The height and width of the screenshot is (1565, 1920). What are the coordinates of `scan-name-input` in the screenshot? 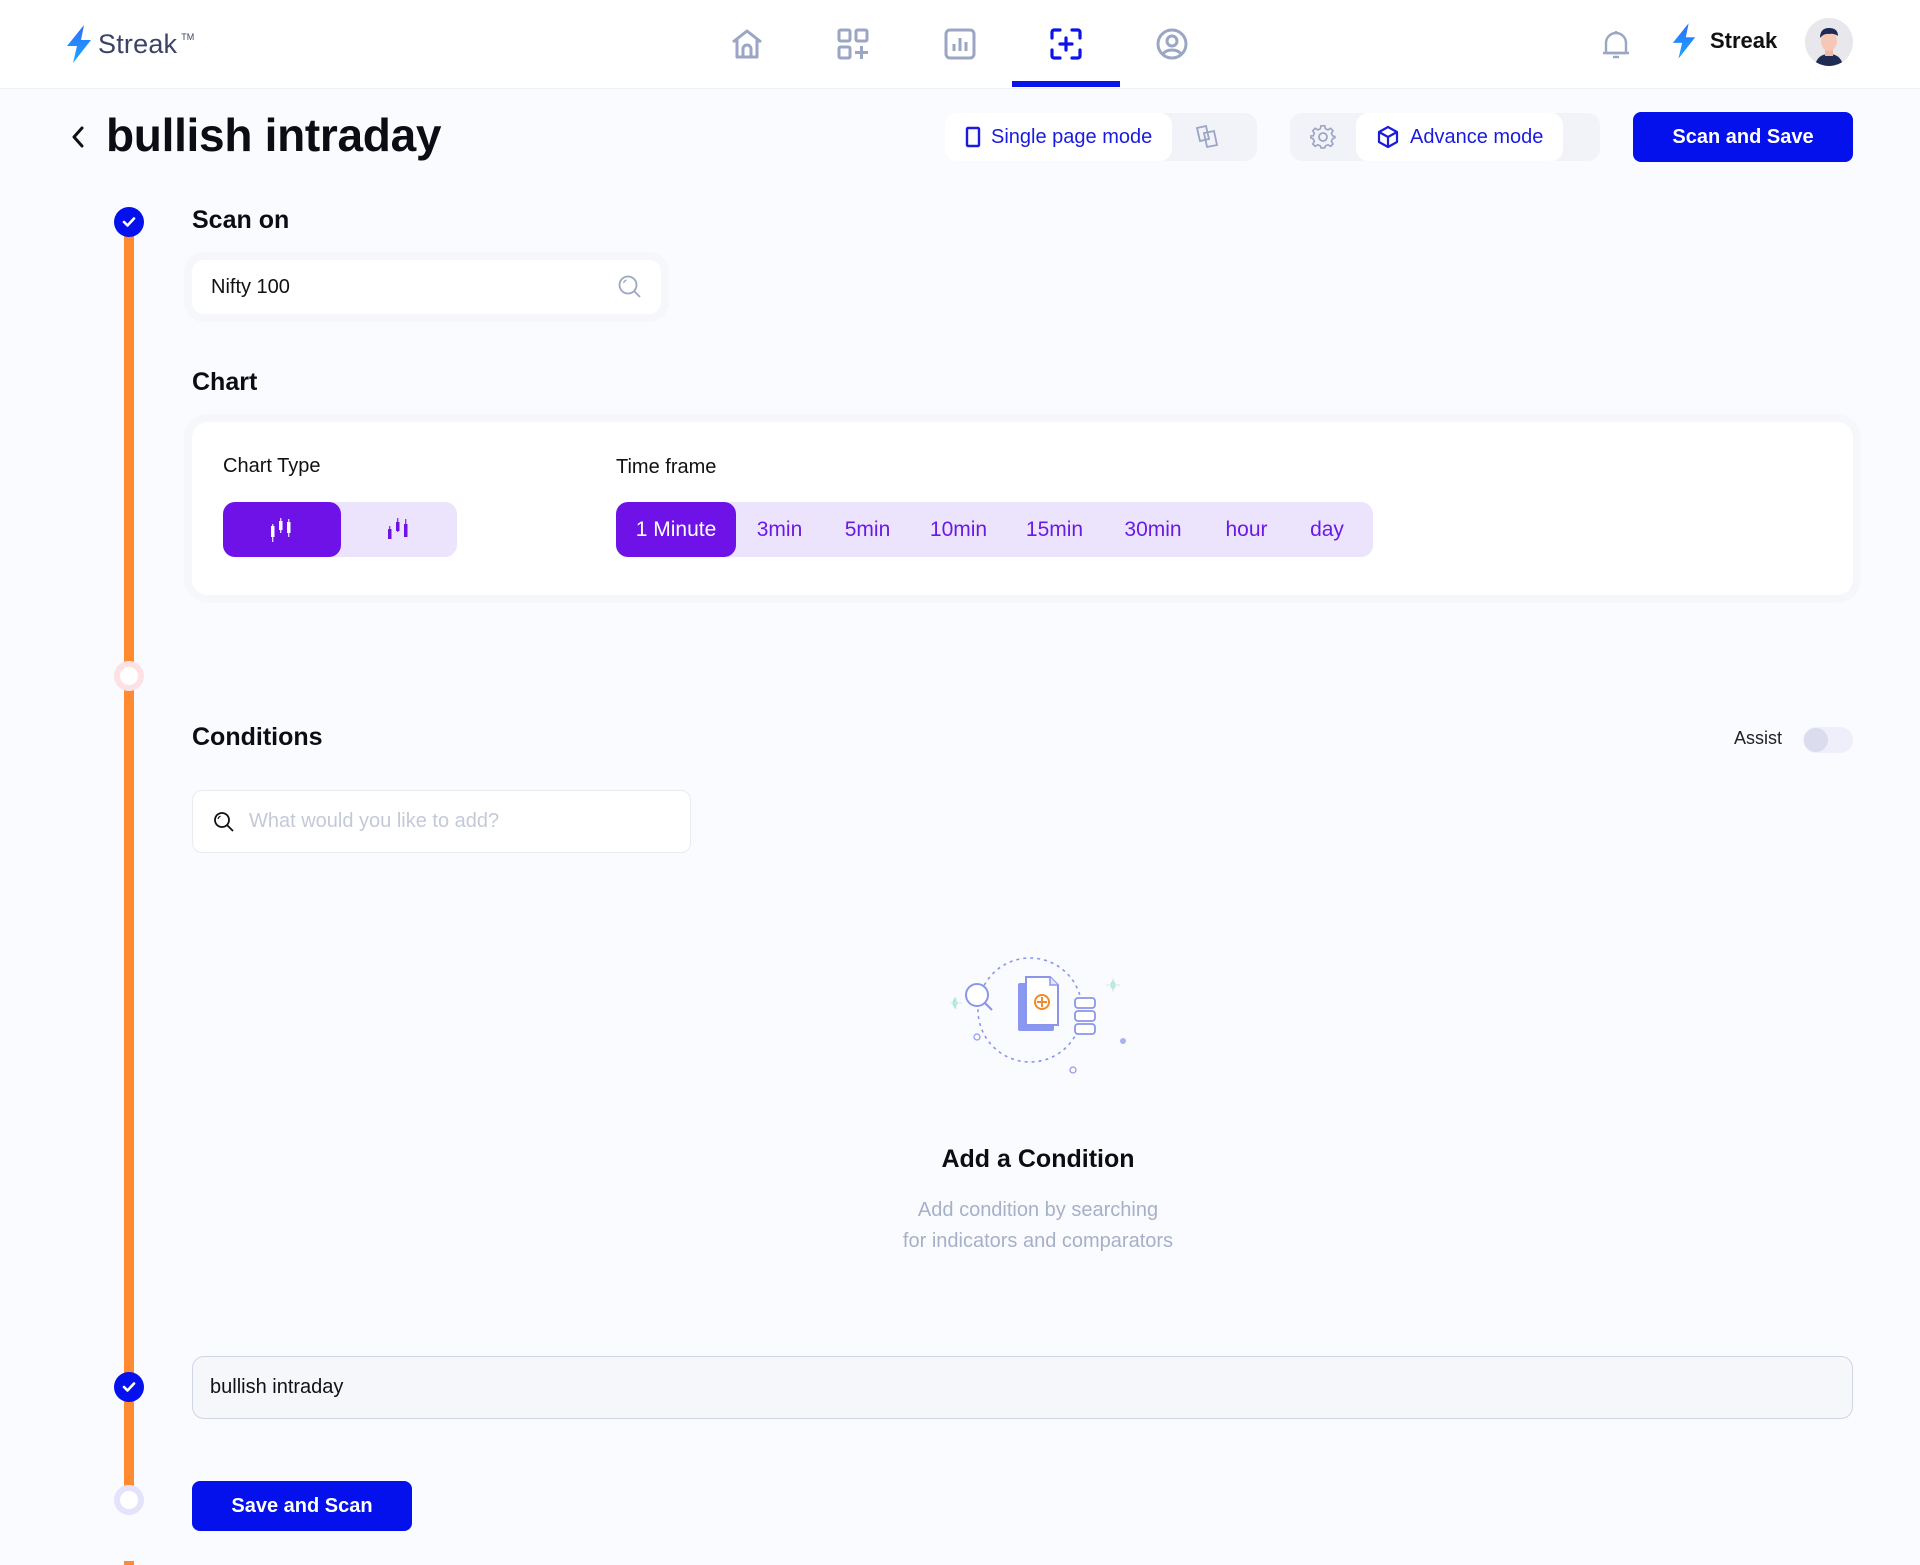 It's located at (1022, 1387).